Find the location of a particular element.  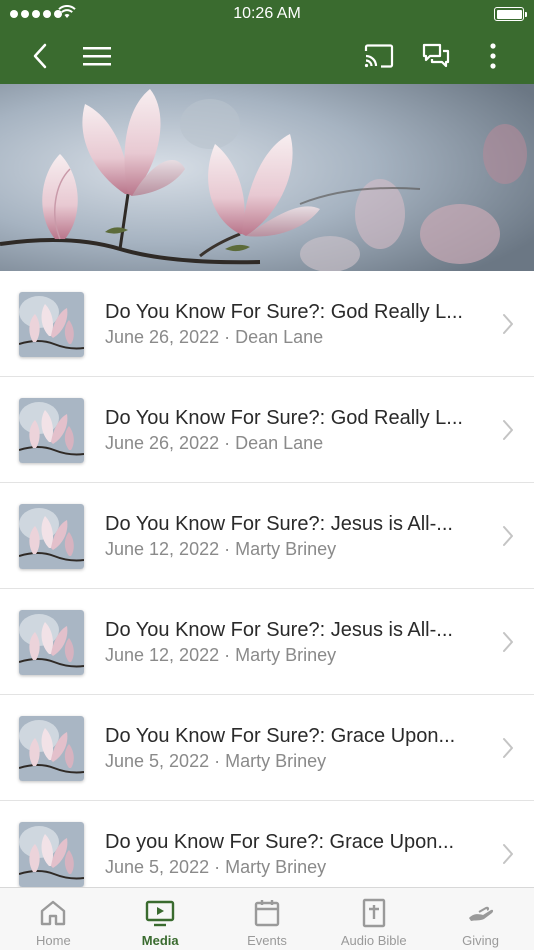

chat-button is located at coordinates (436, 56).